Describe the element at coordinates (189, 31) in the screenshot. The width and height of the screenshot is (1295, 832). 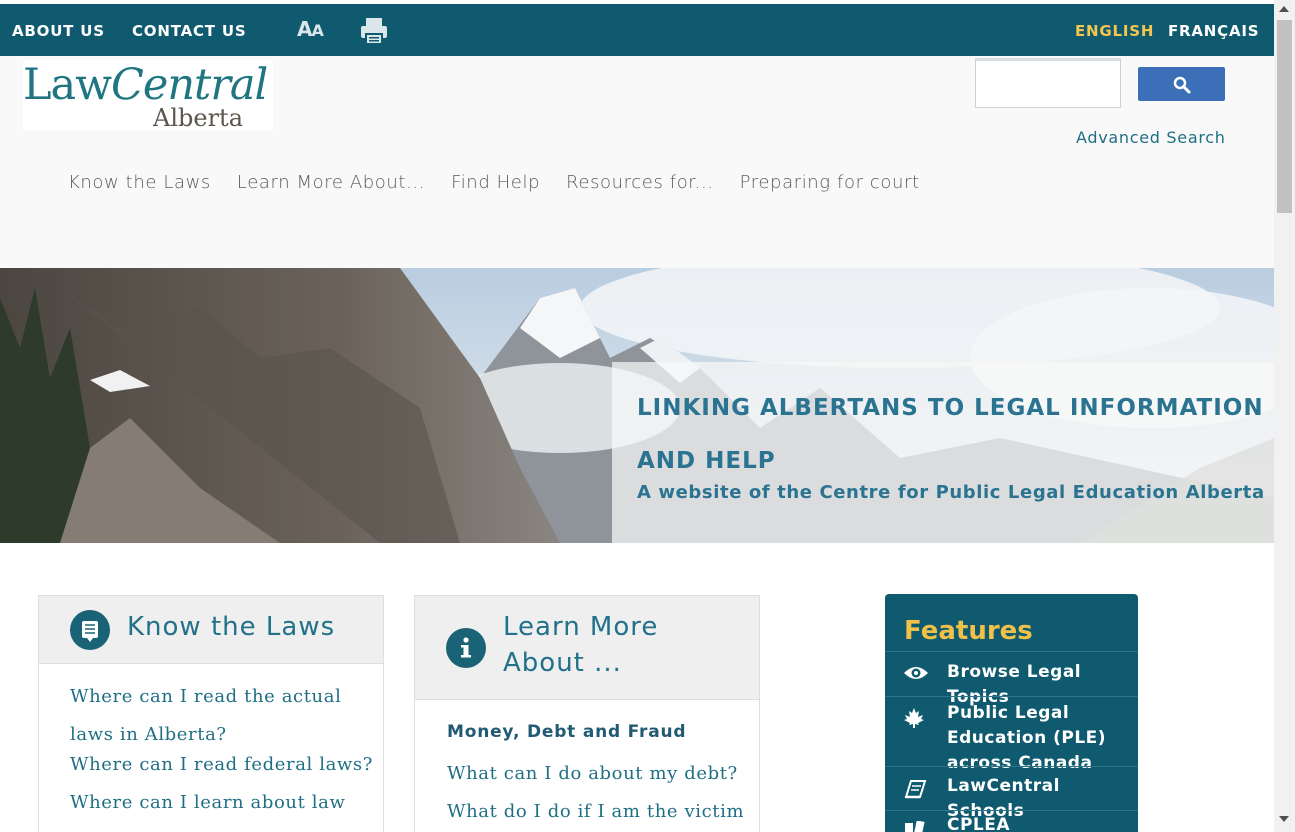
I see `contact-us-link: CONTACT US` at that location.